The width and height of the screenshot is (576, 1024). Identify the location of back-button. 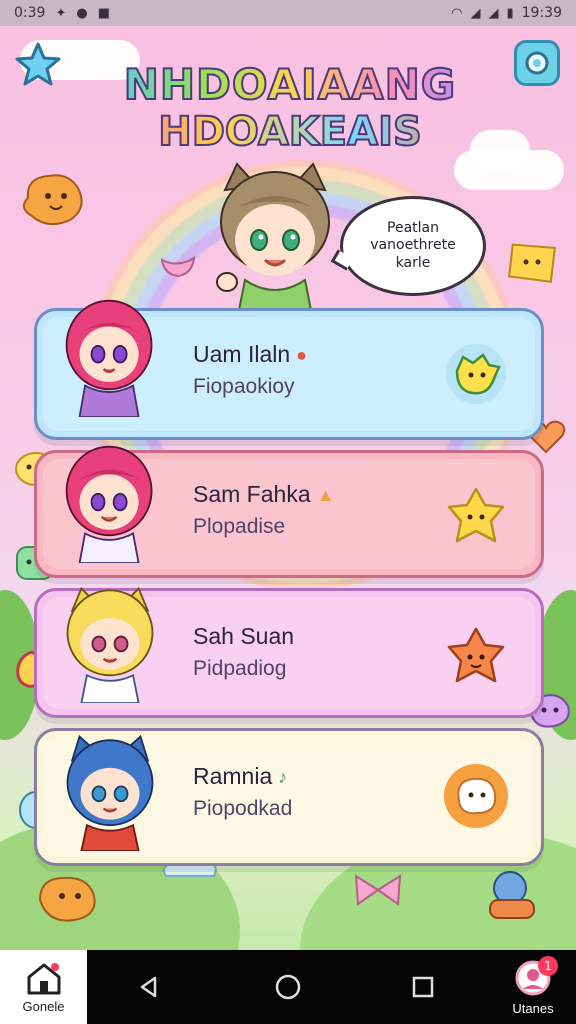
(149, 987).